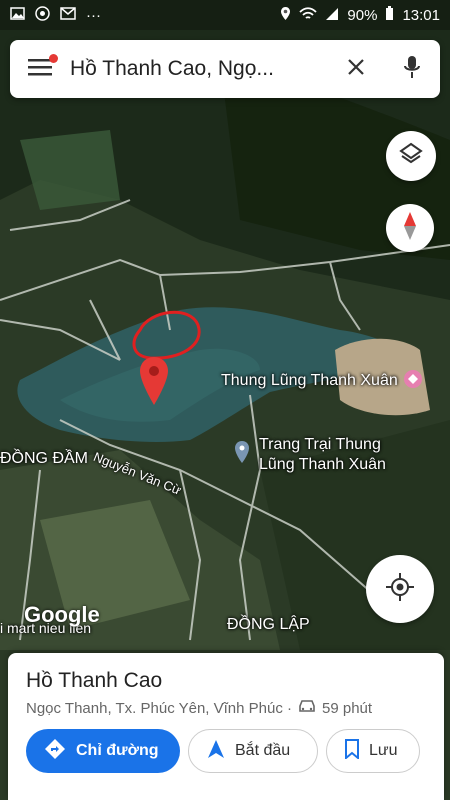  I want to click on bookmark-icon, so click(352, 751).